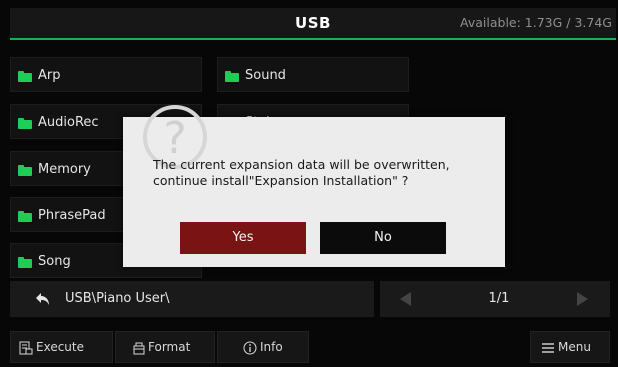 This screenshot has width=618, height=367. I want to click on folder-item-sound: Sound, so click(313, 74).